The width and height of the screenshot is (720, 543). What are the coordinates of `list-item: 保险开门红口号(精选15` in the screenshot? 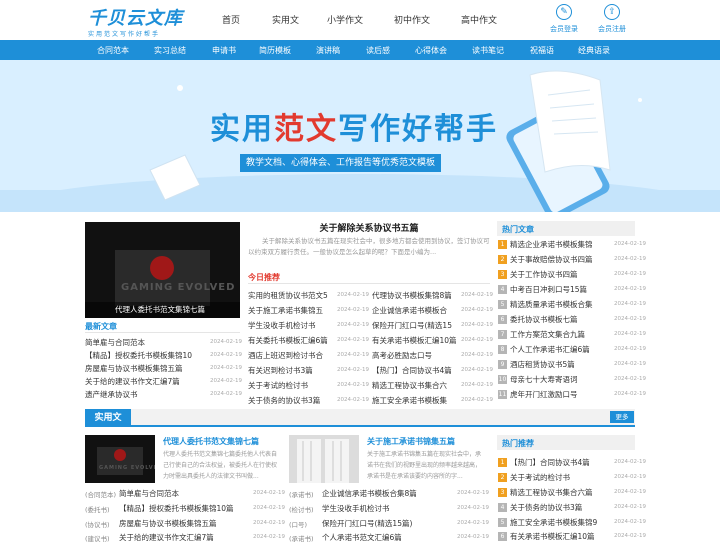 It's located at (412, 325).